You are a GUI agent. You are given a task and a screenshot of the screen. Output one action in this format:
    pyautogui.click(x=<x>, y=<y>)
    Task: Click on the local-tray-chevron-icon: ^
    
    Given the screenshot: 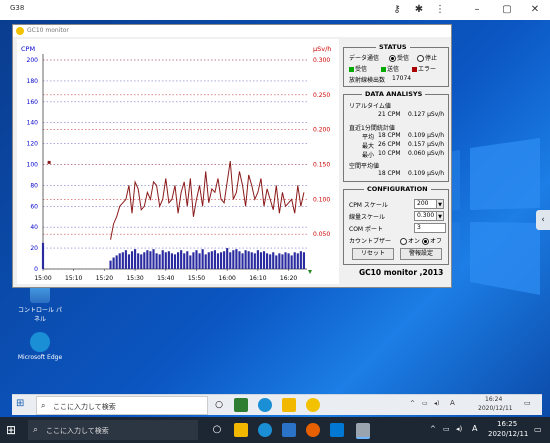 What is the action you would take?
    pyautogui.click(x=433, y=429)
    